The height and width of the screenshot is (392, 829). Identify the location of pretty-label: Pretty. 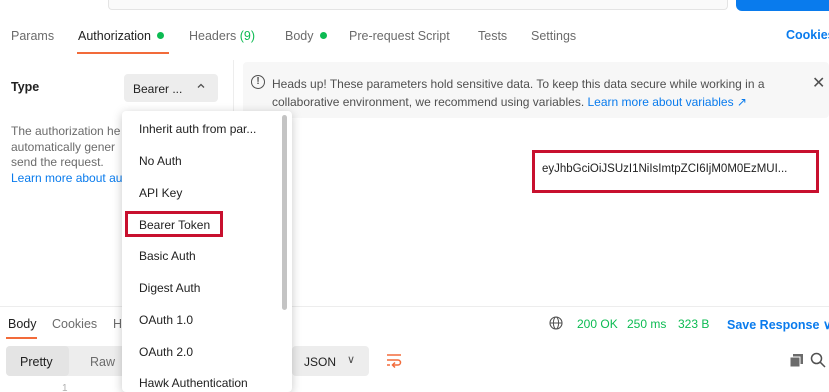
(36, 362).